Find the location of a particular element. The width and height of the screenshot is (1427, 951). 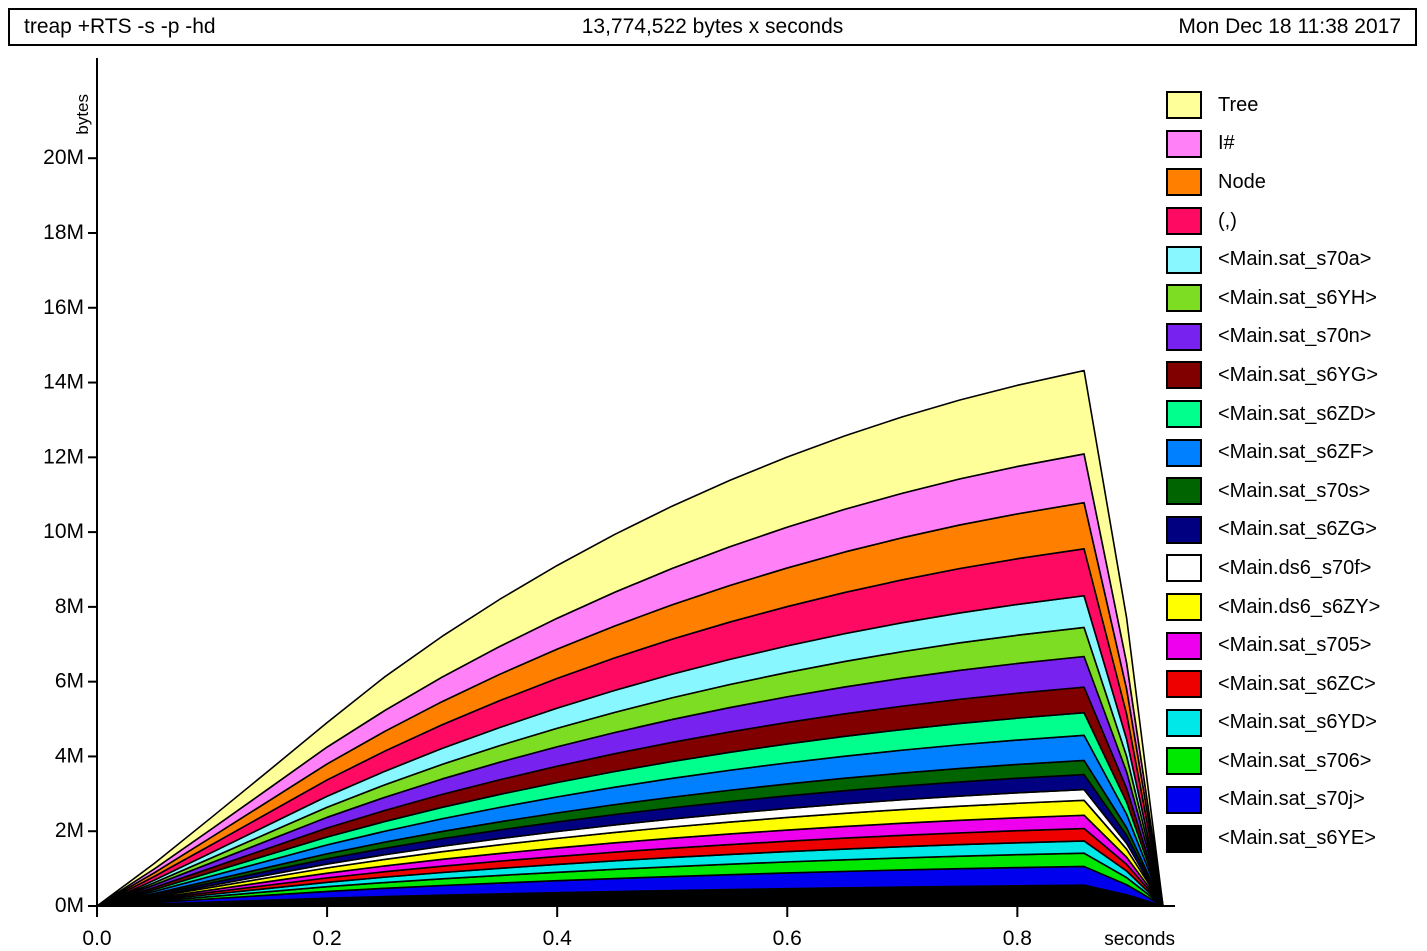

y-axis-title: bytes is located at coordinates (82, 114).